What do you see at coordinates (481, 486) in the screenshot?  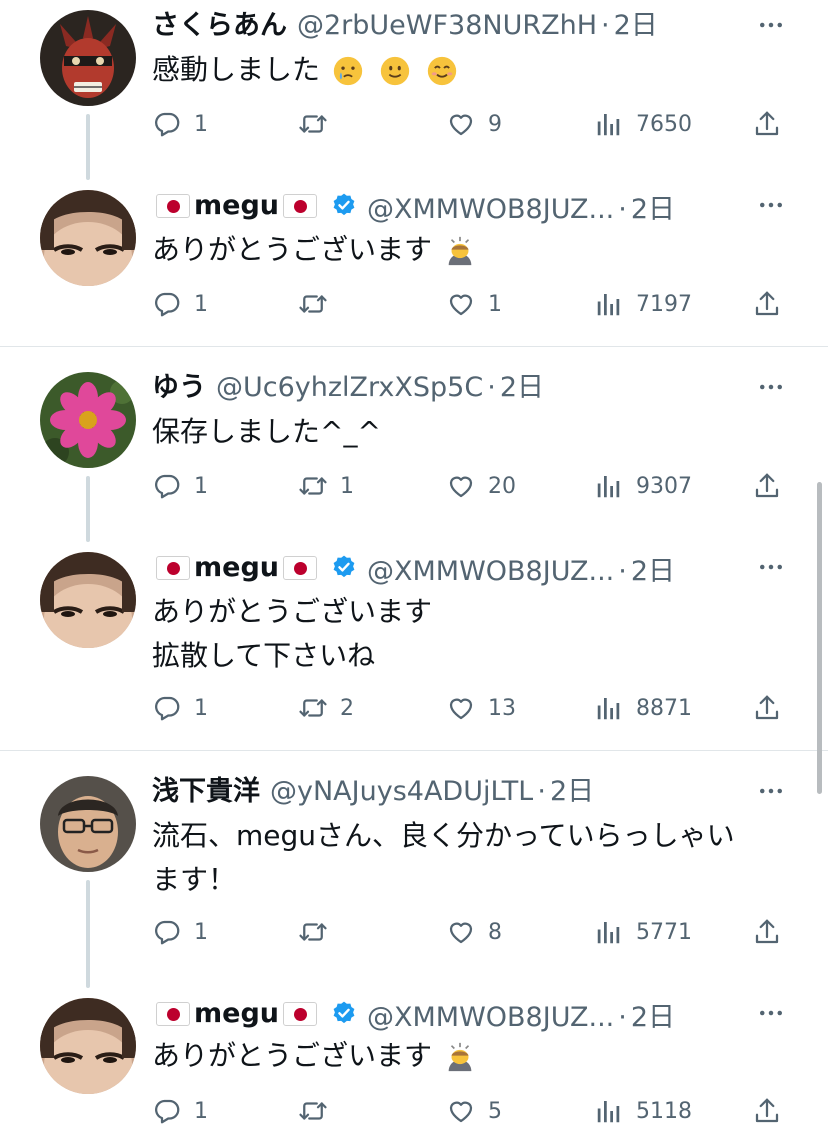 I see `like-button: 20` at bounding box center [481, 486].